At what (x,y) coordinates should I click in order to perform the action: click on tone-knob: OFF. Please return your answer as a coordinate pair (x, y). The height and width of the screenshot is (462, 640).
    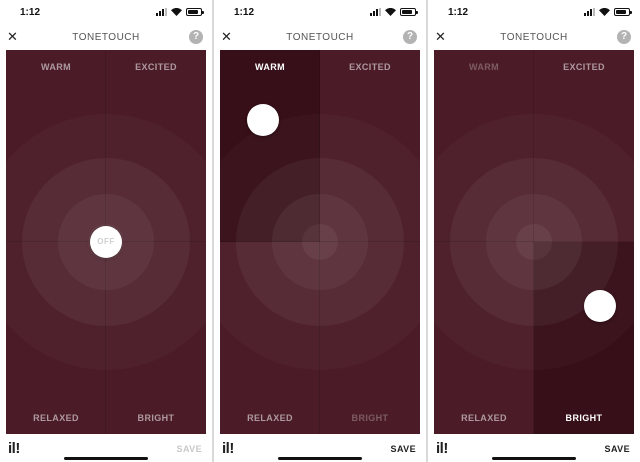
    Looking at the image, I should click on (106, 242).